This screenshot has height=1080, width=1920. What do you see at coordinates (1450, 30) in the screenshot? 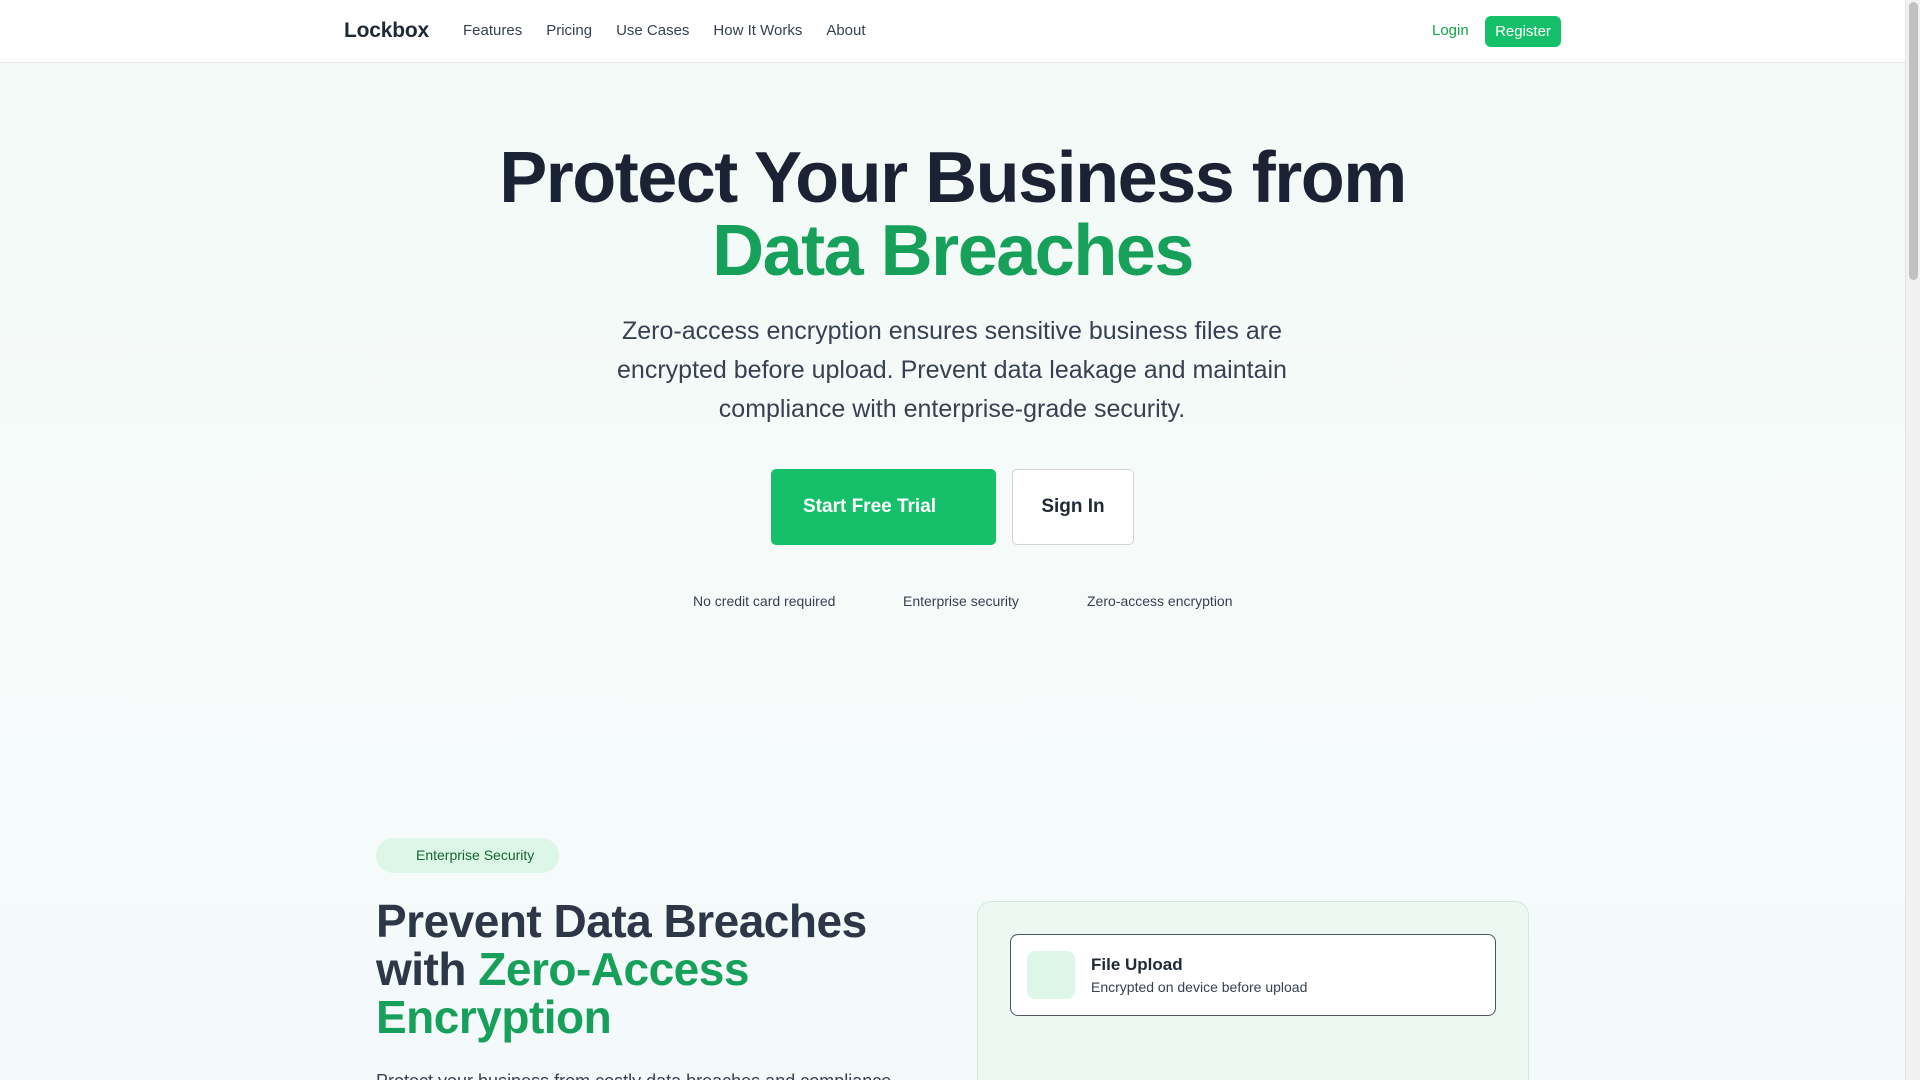
I see `login-link: Login` at bounding box center [1450, 30].